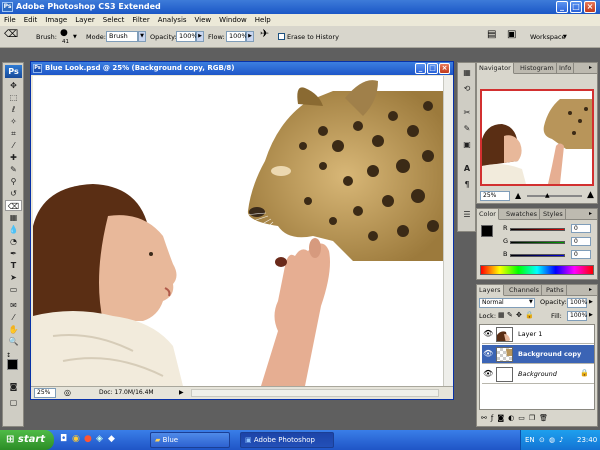 The image size is (600, 450). What do you see at coordinates (13, 317) in the screenshot?
I see `eyedropper-sample-tool-icon: ⁄` at bounding box center [13, 317].